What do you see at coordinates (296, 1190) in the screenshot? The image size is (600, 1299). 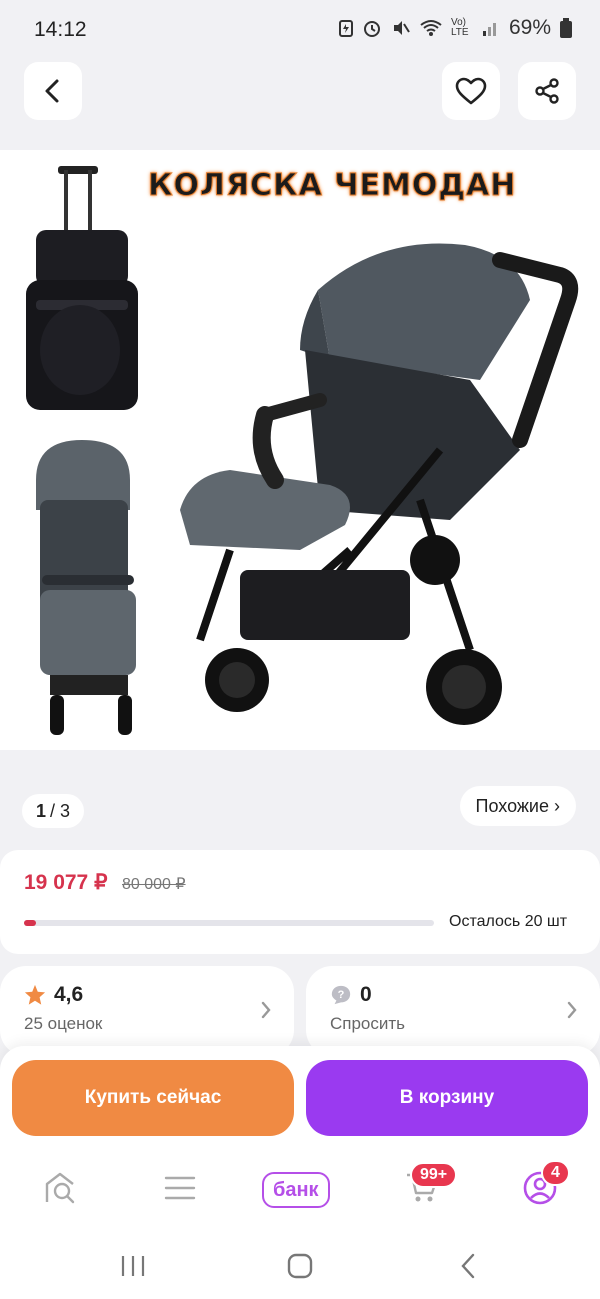 I see `nav-bank: банк` at bounding box center [296, 1190].